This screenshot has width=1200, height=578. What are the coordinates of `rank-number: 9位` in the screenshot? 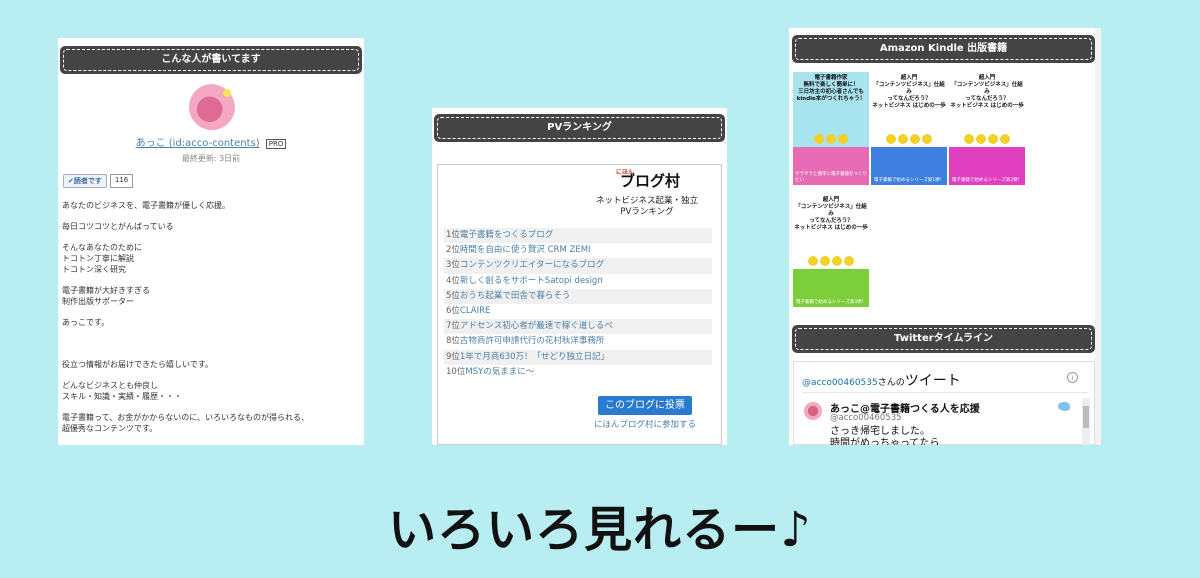 It's located at (453, 356).